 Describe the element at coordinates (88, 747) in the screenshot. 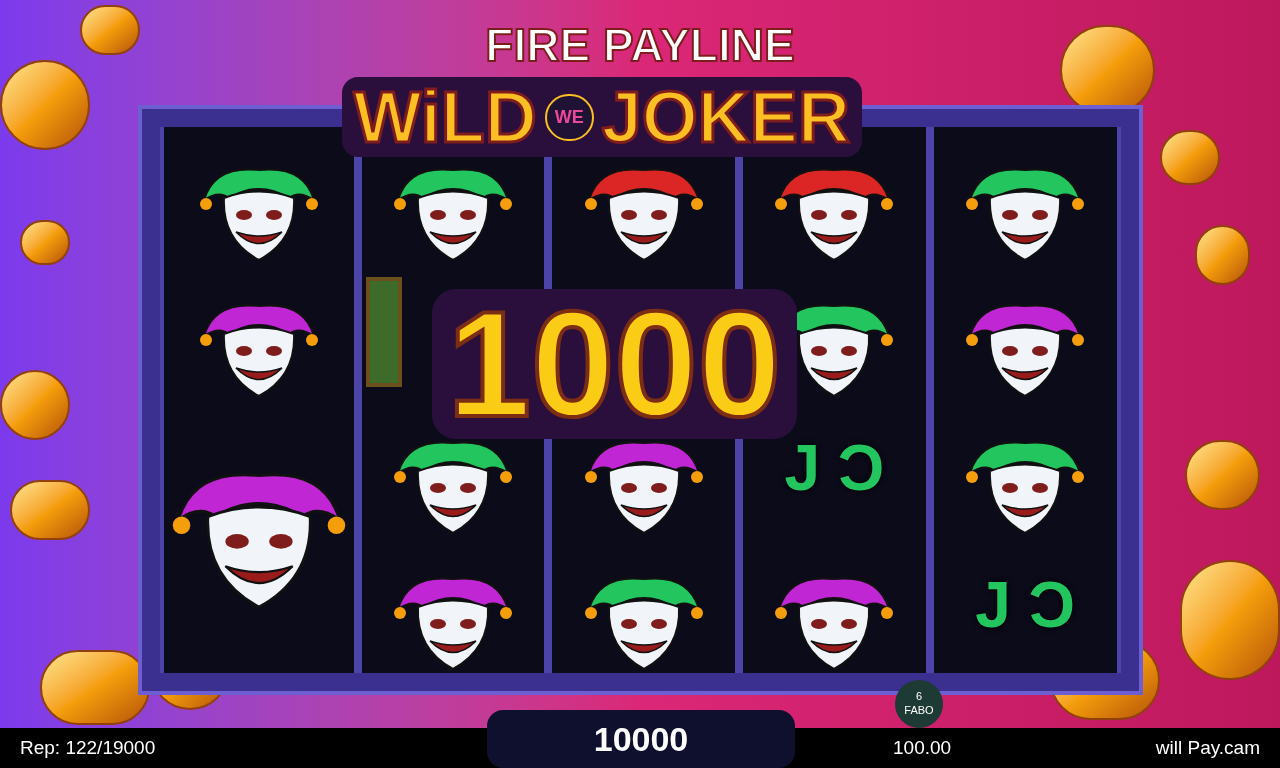

I see `rep-counter: Rep: 122/19000` at that location.